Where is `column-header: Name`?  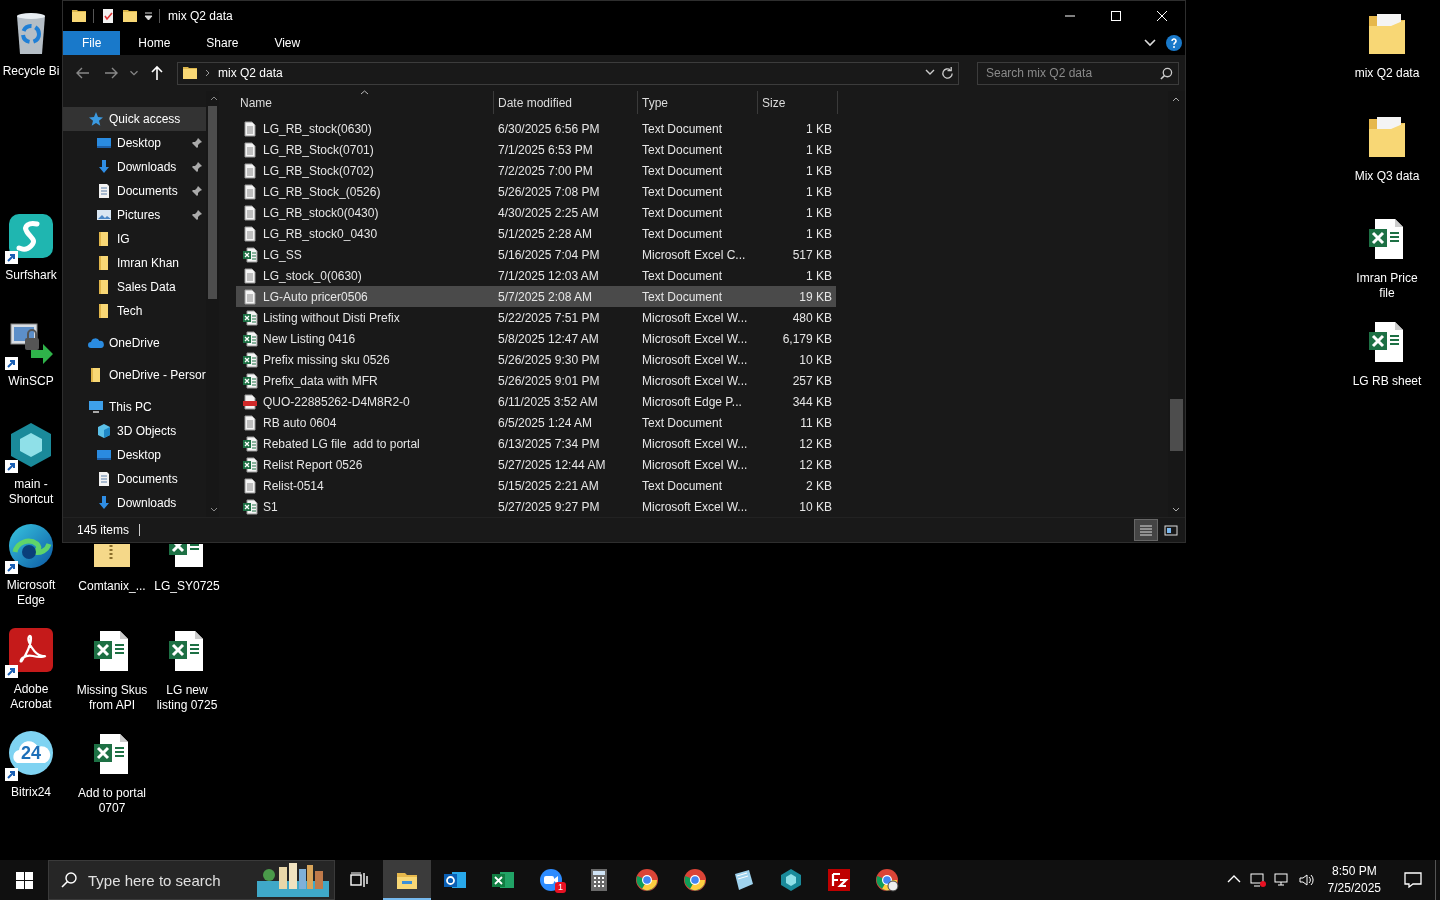
column-header: Name is located at coordinates (365, 102).